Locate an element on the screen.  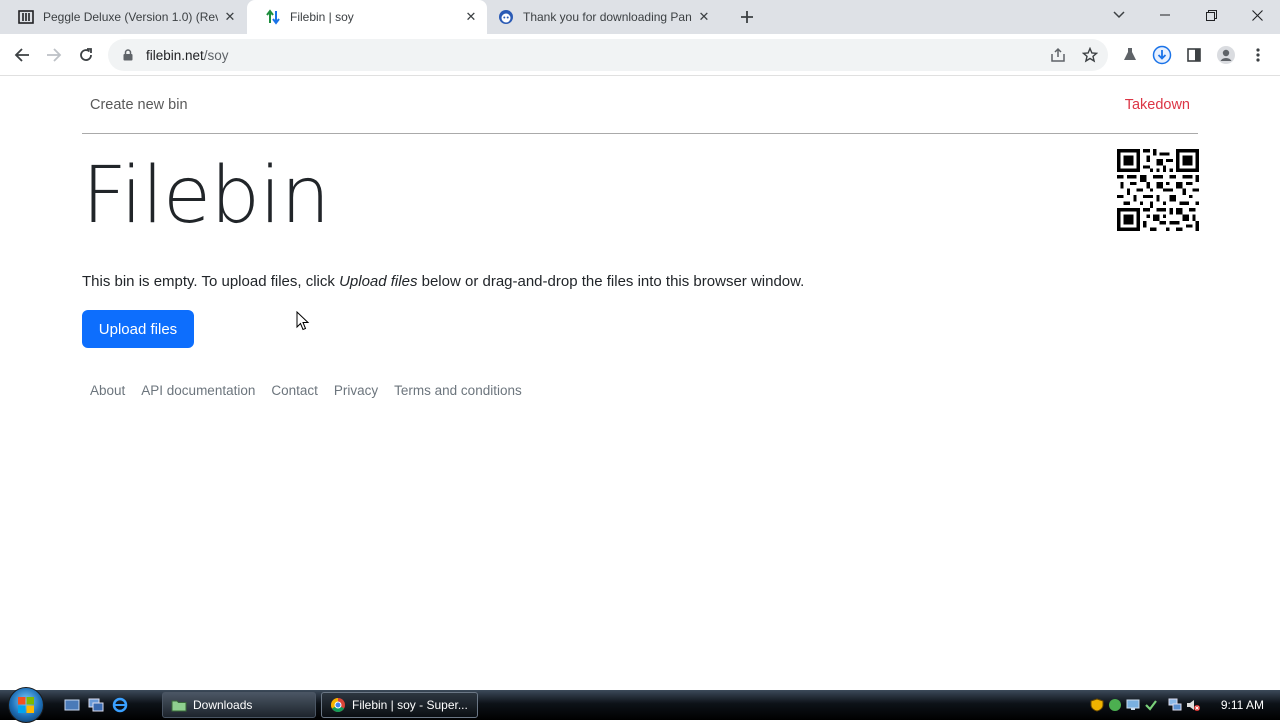
tab-panda: Thank you for downloading Pan ✕ is located at coordinates (604, 17).